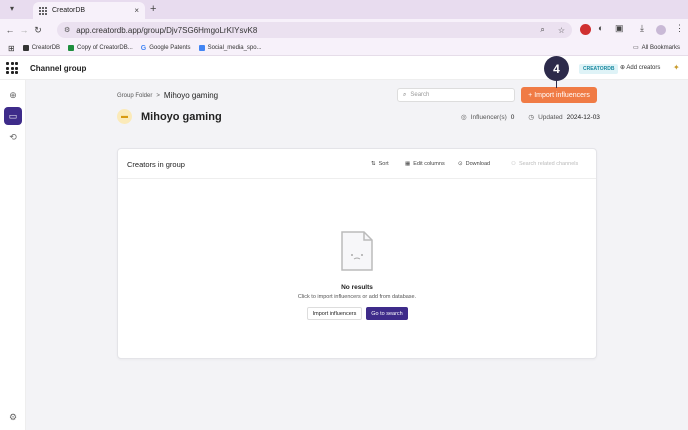 The image size is (688, 430). Describe the element at coordinates (561, 30) in the screenshot. I see `bookmark-star-icon: ☆` at that location.